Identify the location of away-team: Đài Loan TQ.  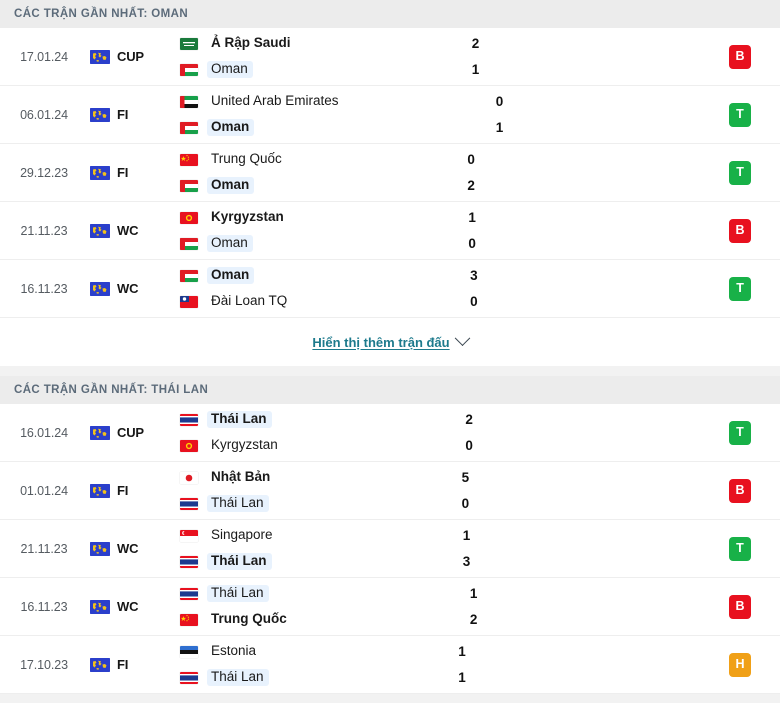
(308, 301).